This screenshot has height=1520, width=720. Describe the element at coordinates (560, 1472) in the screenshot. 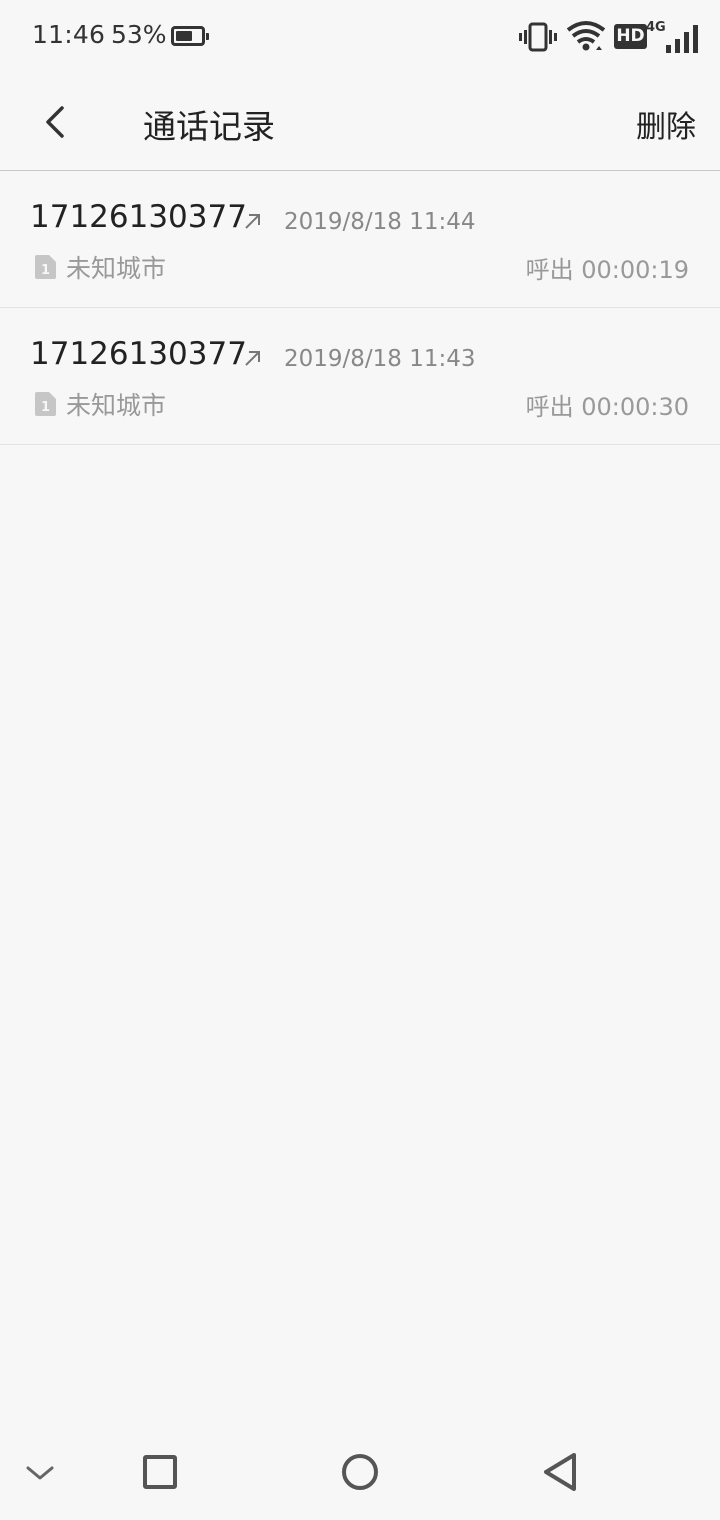

I see `back-triangle-icon` at that location.